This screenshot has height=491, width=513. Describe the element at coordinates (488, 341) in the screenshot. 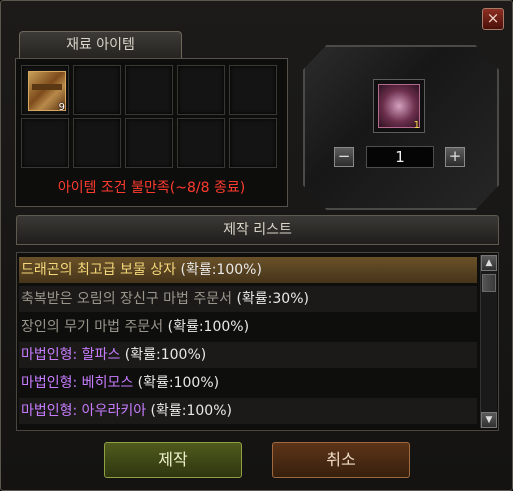

I see `list-scrollbar: ▲ ▼` at that location.